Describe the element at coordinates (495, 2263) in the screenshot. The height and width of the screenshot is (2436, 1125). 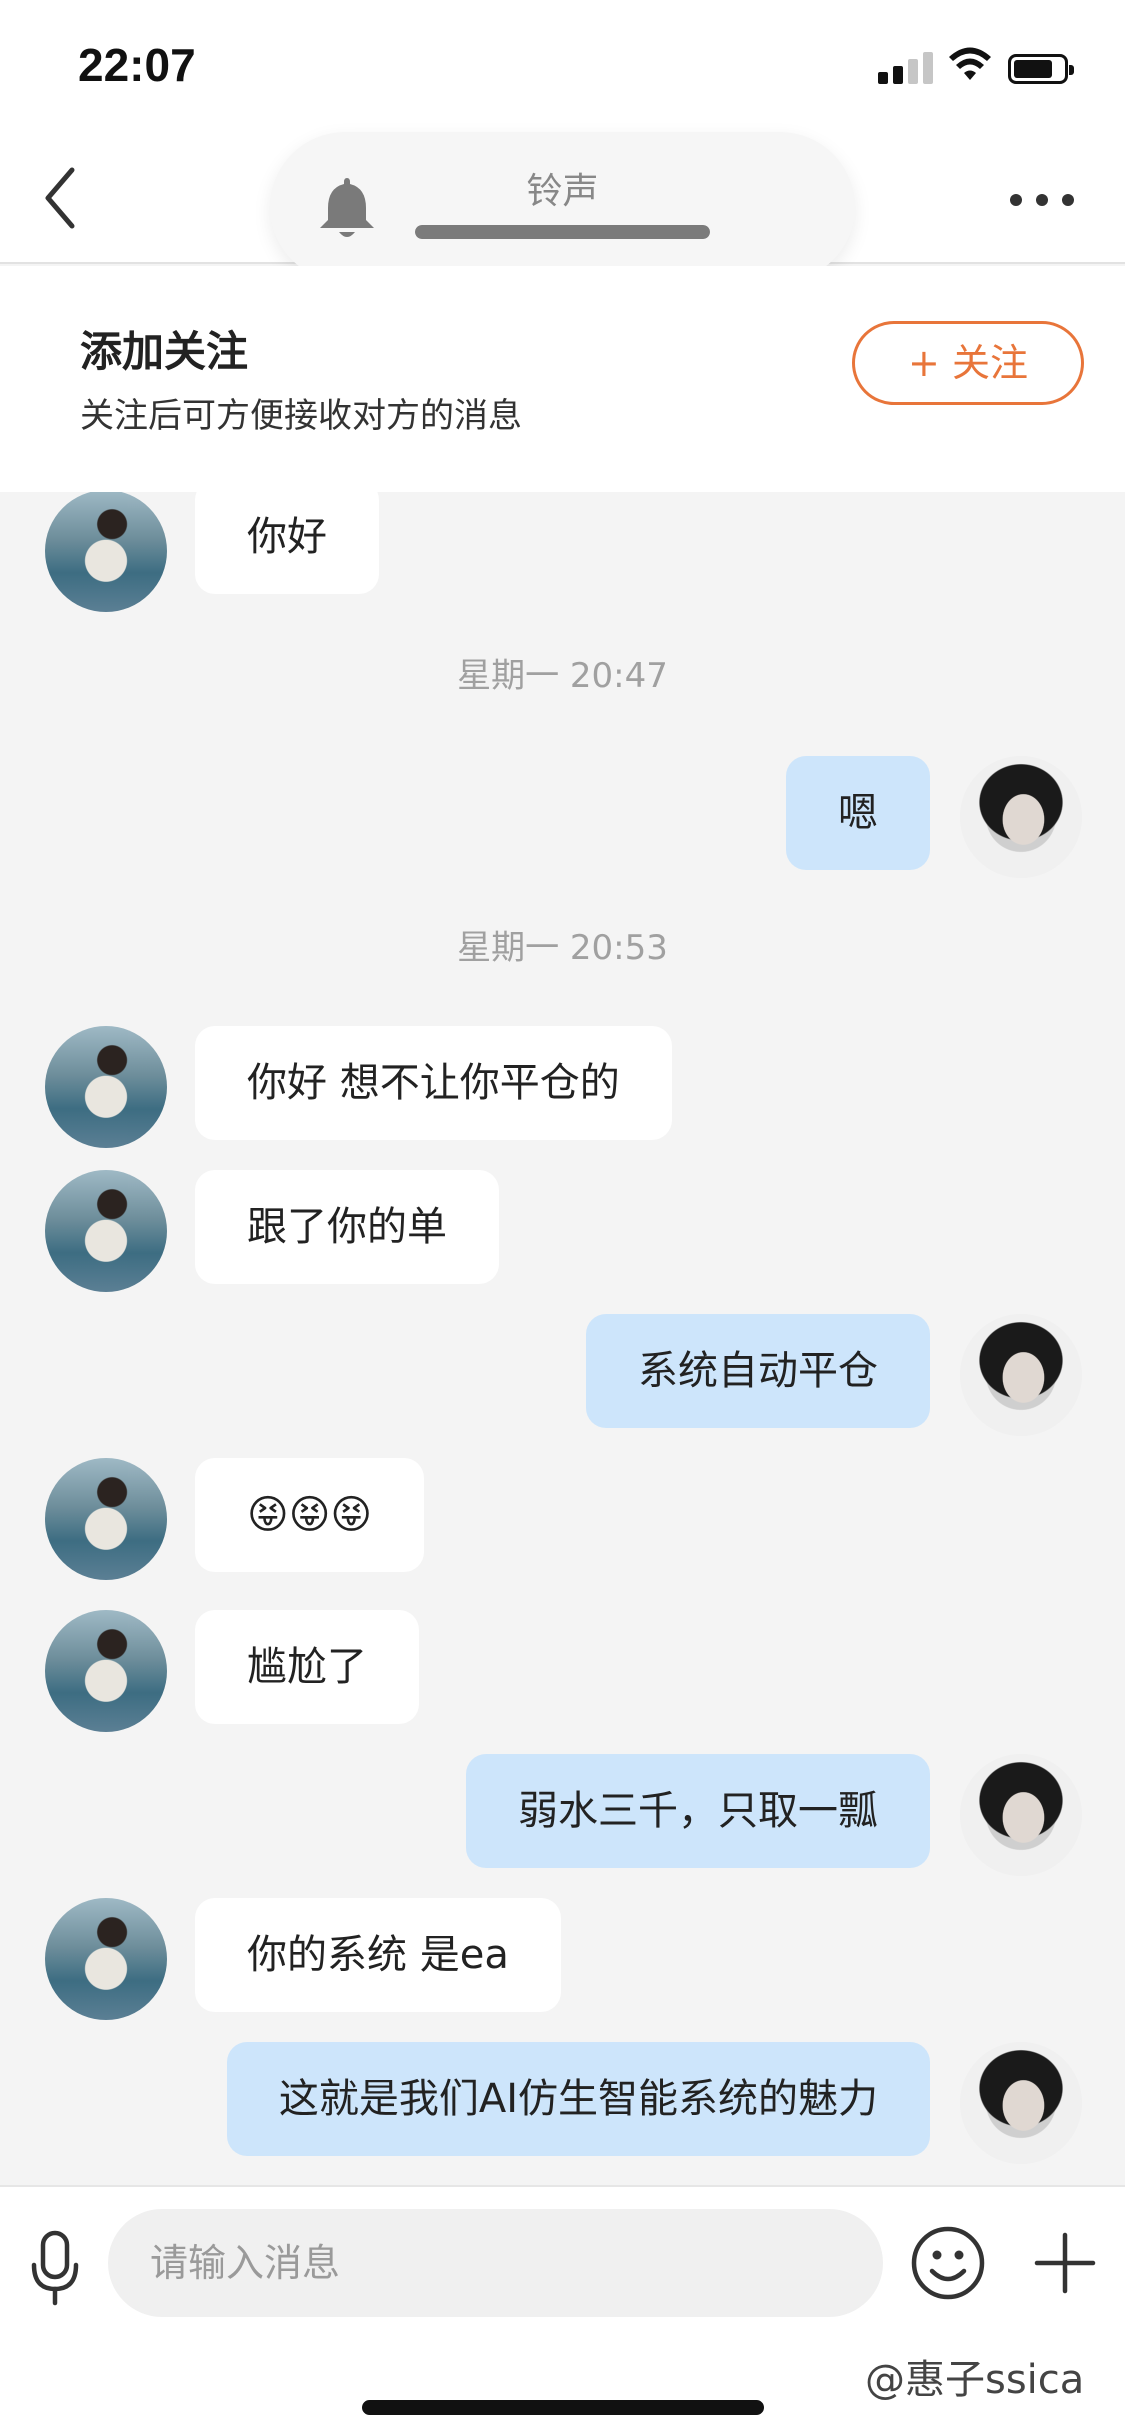
I see `message-input` at that location.